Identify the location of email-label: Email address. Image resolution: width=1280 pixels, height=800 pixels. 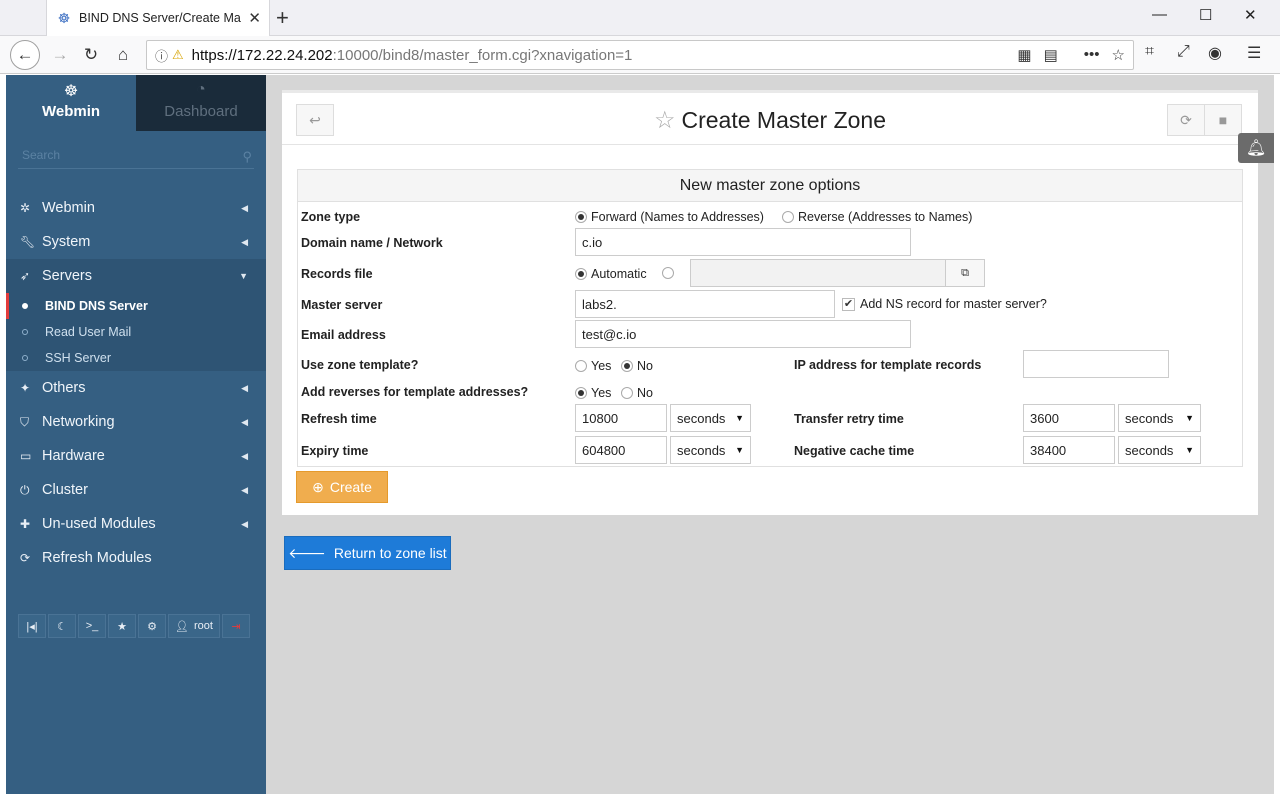
(343, 335).